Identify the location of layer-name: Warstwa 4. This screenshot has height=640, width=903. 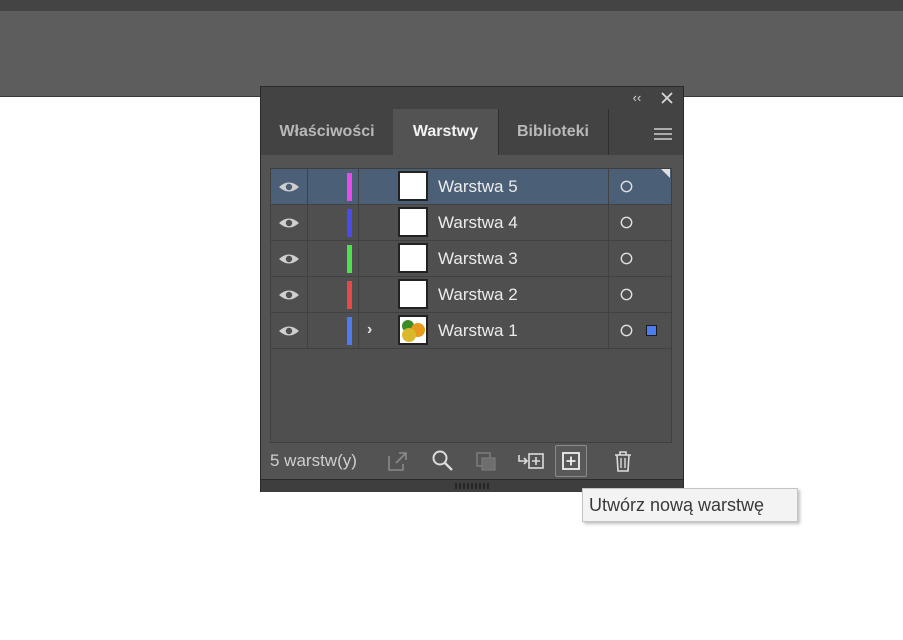
(478, 222).